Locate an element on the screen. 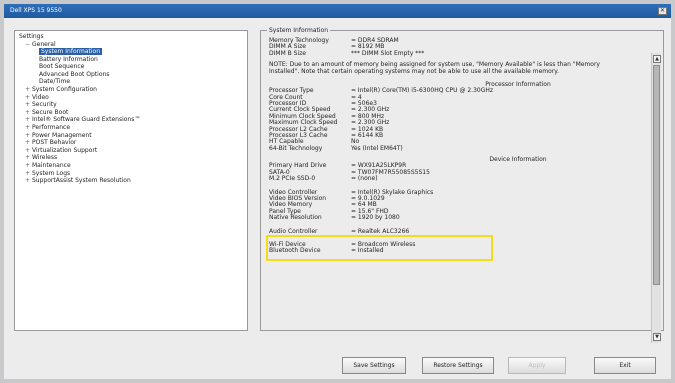  tree-item: + Maintenance is located at coordinates (131, 166).